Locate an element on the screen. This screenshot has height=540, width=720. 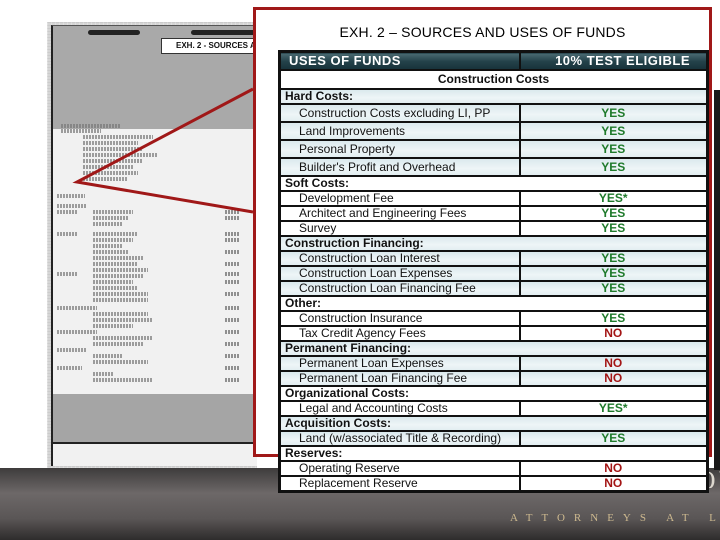
table-row: Replacement Reserve NO is located at coordinates (493, 484).